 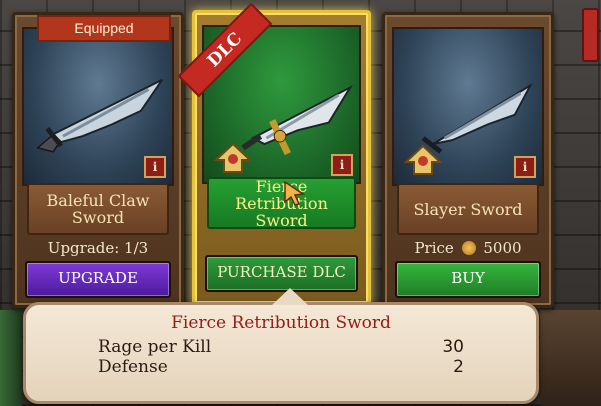 I want to click on tooltip-title: Fierce Retribution Sword, so click(x=281, y=323).